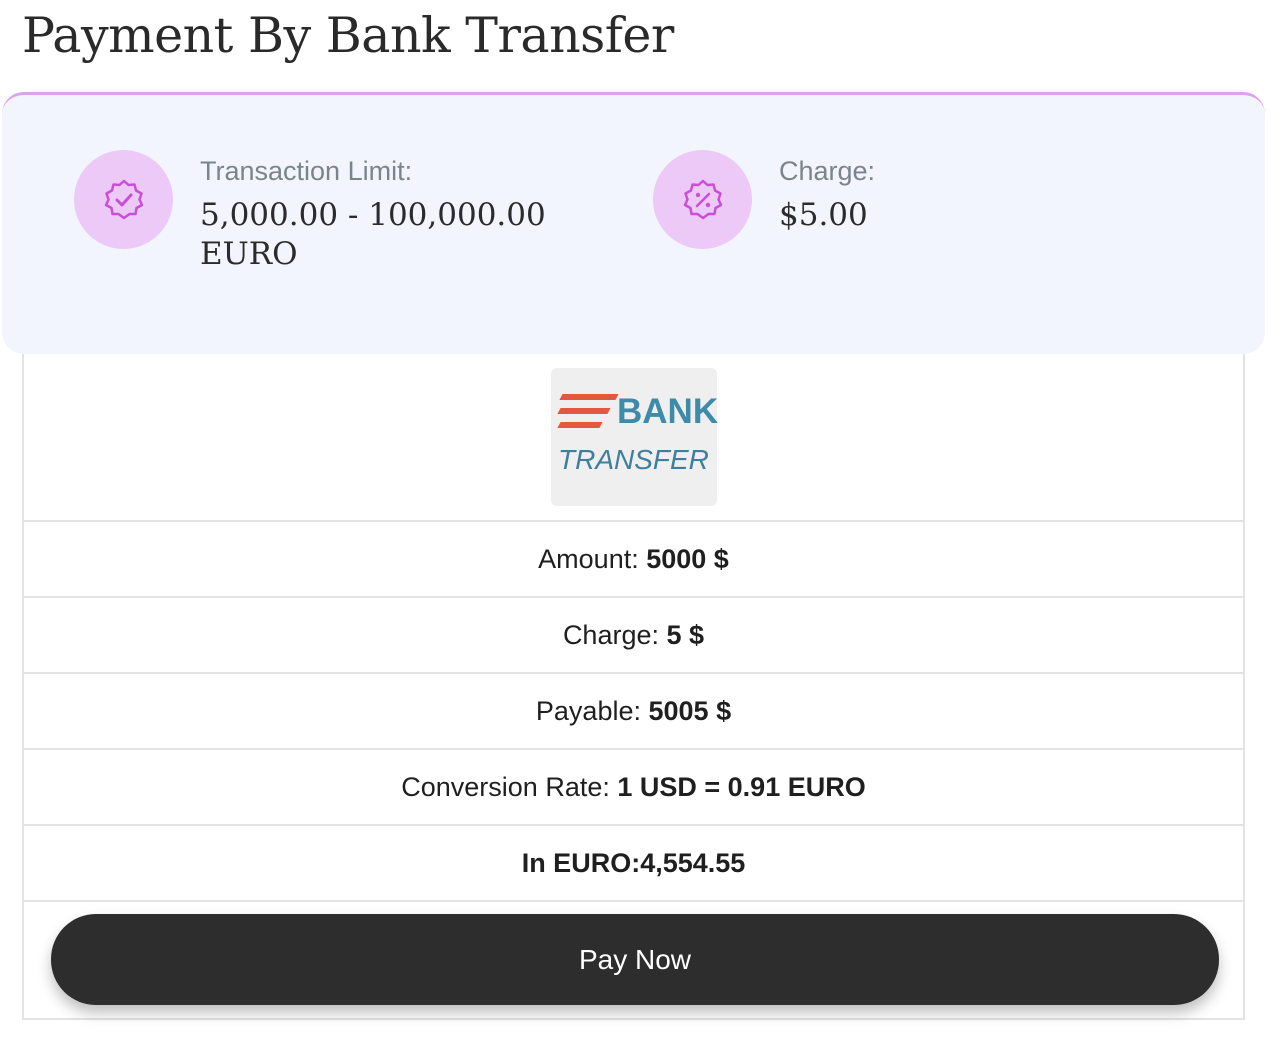 This screenshot has width=1280, height=1047. I want to click on pay-now-button: Pay Now, so click(635, 959).